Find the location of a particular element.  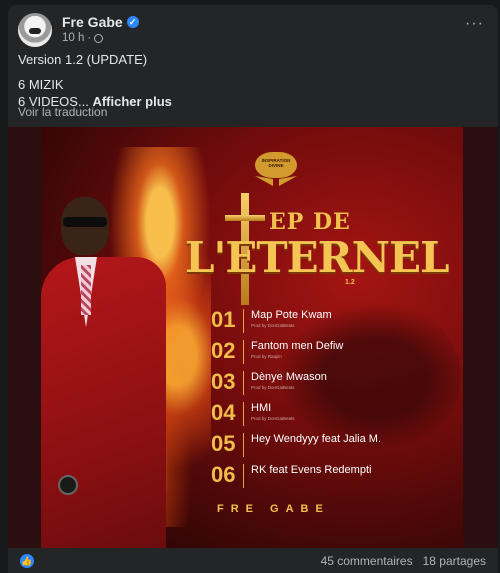

post-header: Fre Gabe ✓ 10 h · ··· is located at coordinates (253, 31).